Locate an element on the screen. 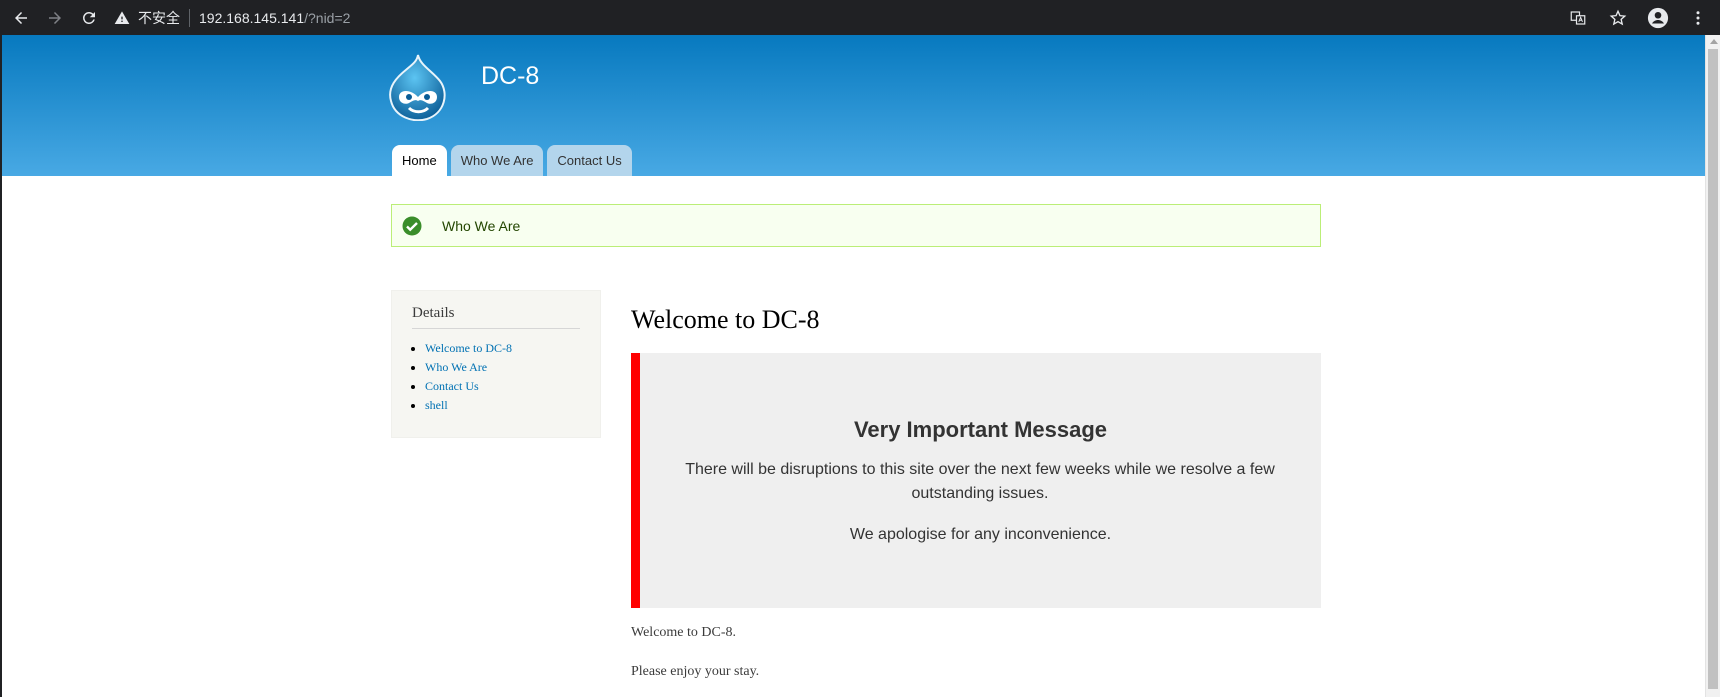 The image size is (1720, 697). drupal-logo-icon is located at coordinates (418, 87).